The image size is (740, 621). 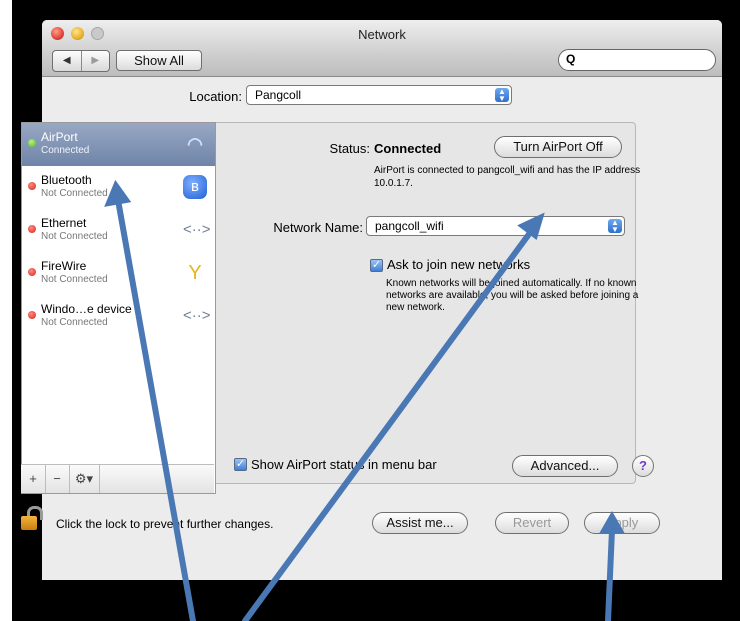 What do you see at coordinates (278, 95) in the screenshot?
I see `location-value: Pangcoll` at bounding box center [278, 95].